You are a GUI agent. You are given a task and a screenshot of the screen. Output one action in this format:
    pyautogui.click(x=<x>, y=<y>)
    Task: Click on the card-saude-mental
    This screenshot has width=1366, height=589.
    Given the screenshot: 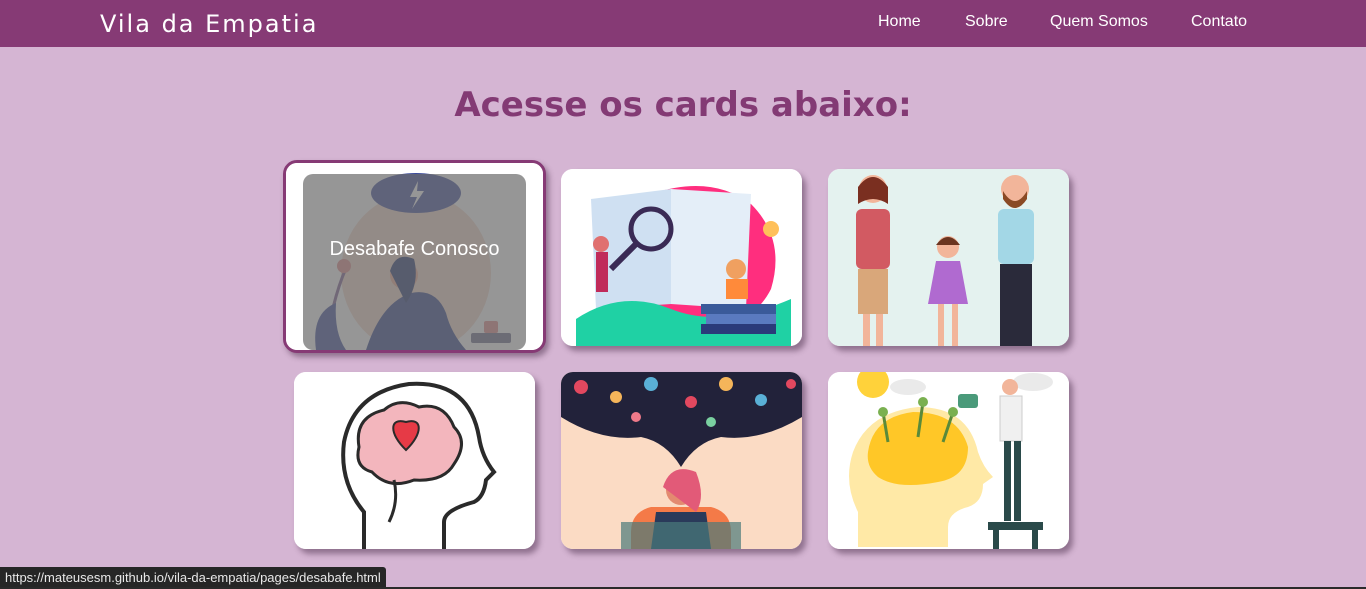 What is the action you would take?
    pyautogui.click(x=414, y=460)
    